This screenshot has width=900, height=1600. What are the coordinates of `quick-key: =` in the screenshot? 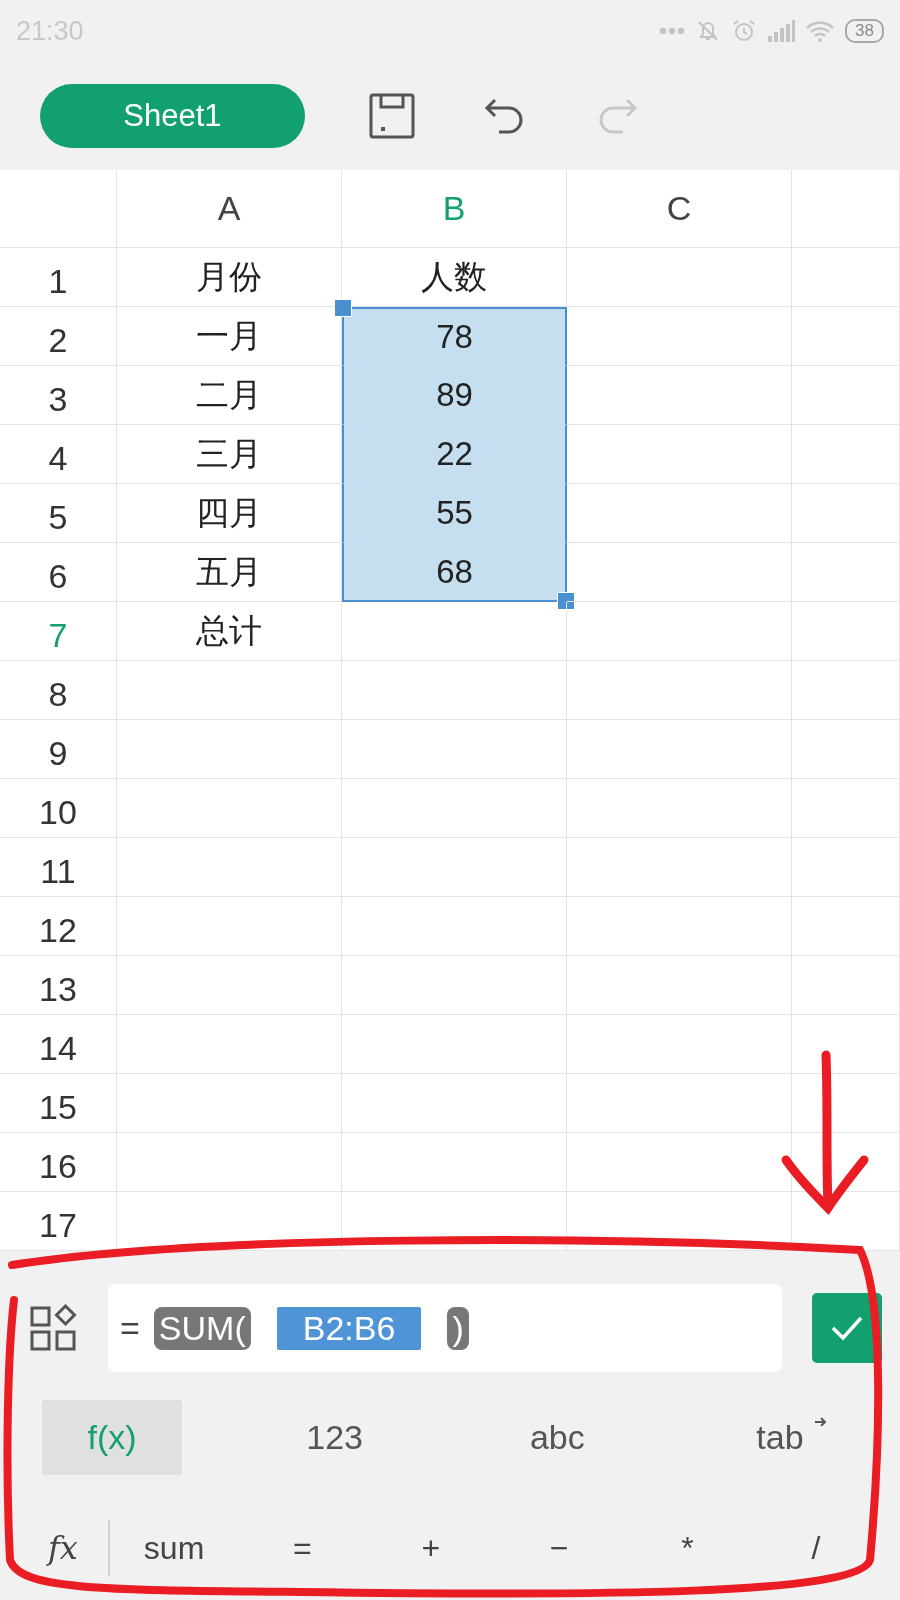 It's located at (302, 1548).